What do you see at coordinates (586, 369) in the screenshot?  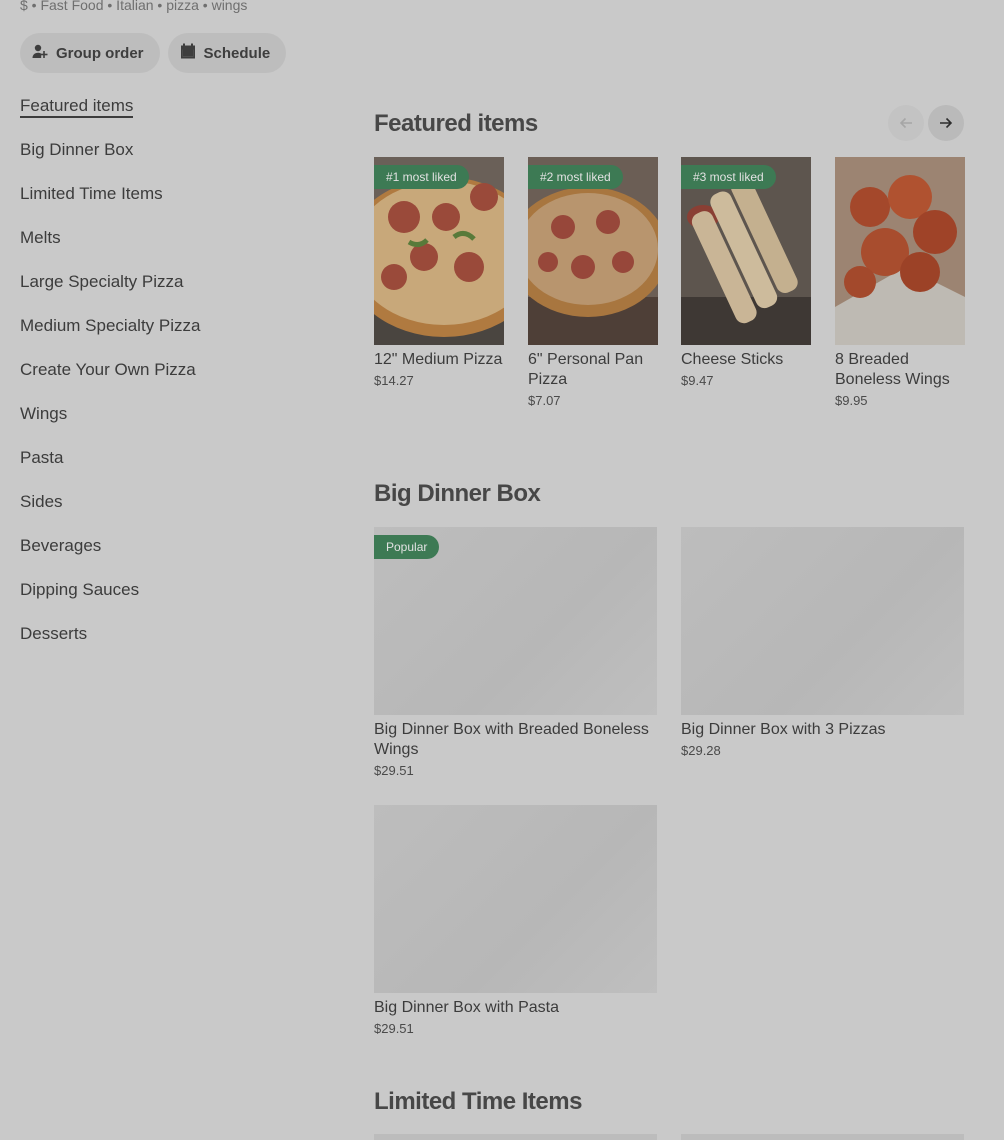 I see `item-name: 6" Personal Pan Pizza` at bounding box center [586, 369].